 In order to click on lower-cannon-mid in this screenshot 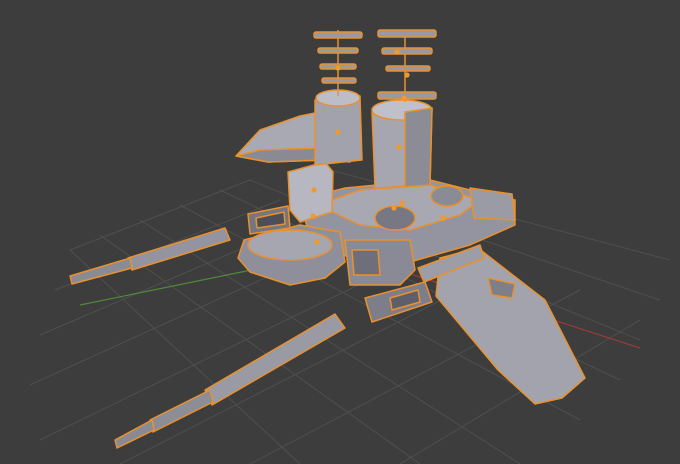, I will do `click(181, 411)`.